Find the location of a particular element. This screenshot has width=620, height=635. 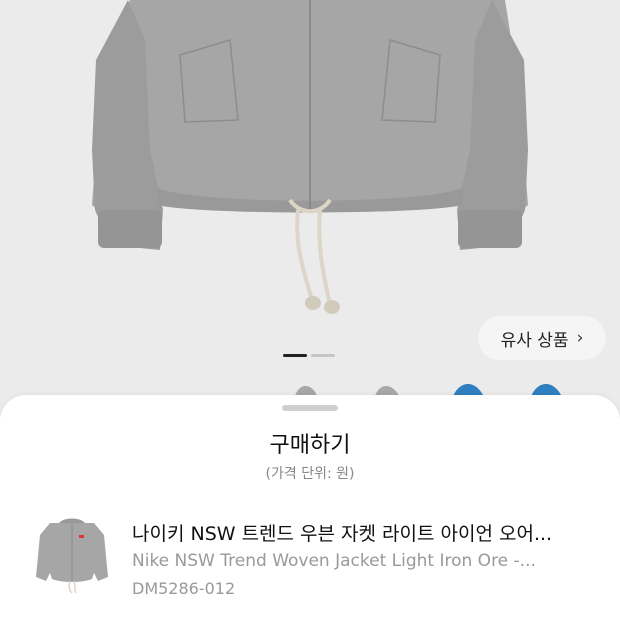

pager-dot is located at coordinates (323, 355).